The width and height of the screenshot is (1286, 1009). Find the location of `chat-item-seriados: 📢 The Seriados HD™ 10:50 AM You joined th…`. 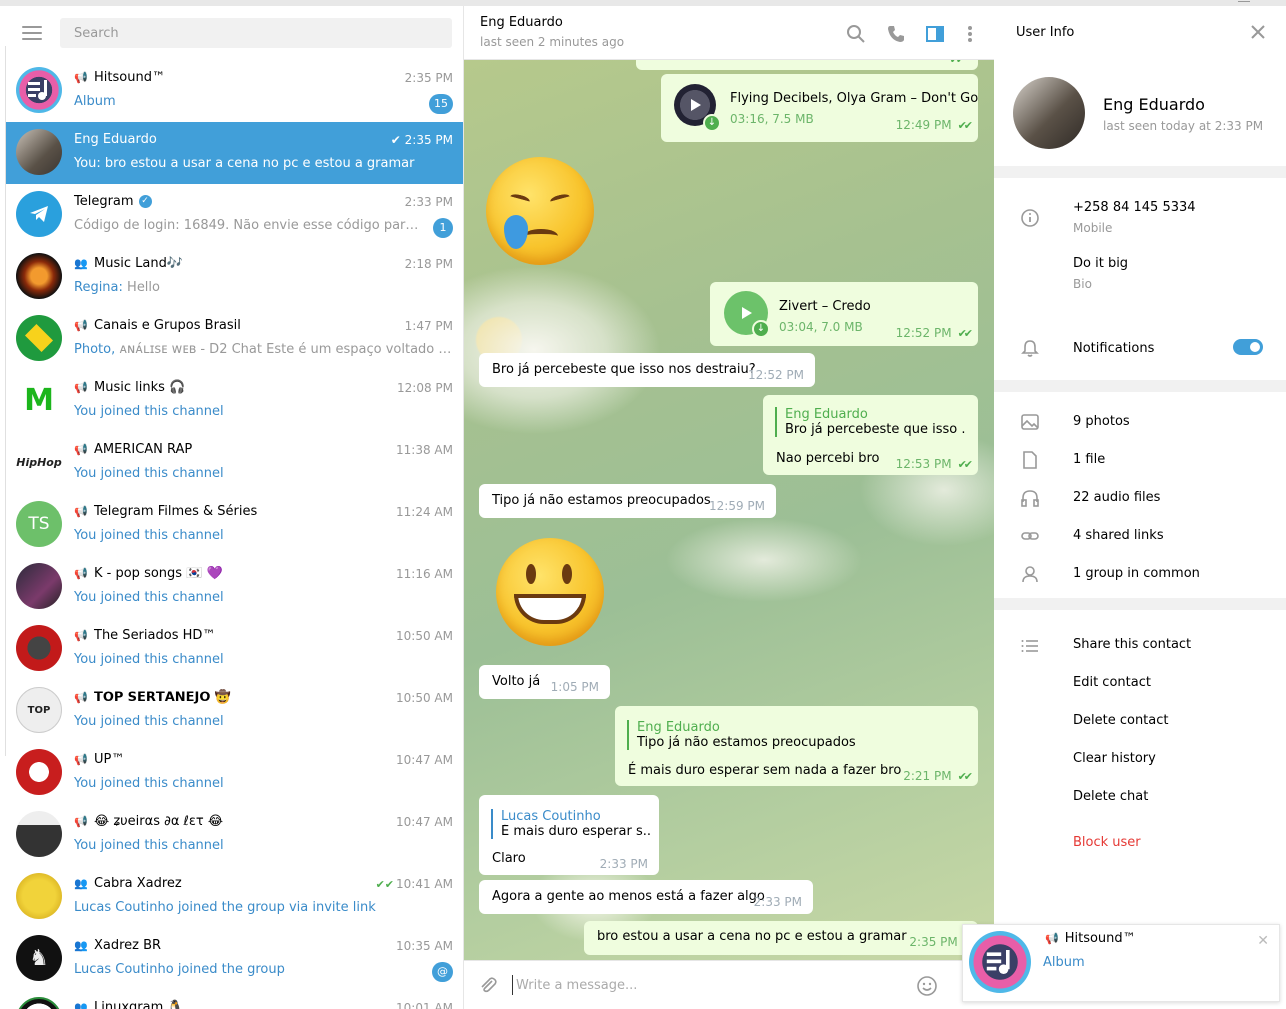

chat-item-seriados: 📢 The Seriados HD™ 10:50 AM You joined th… is located at coordinates (234, 649).